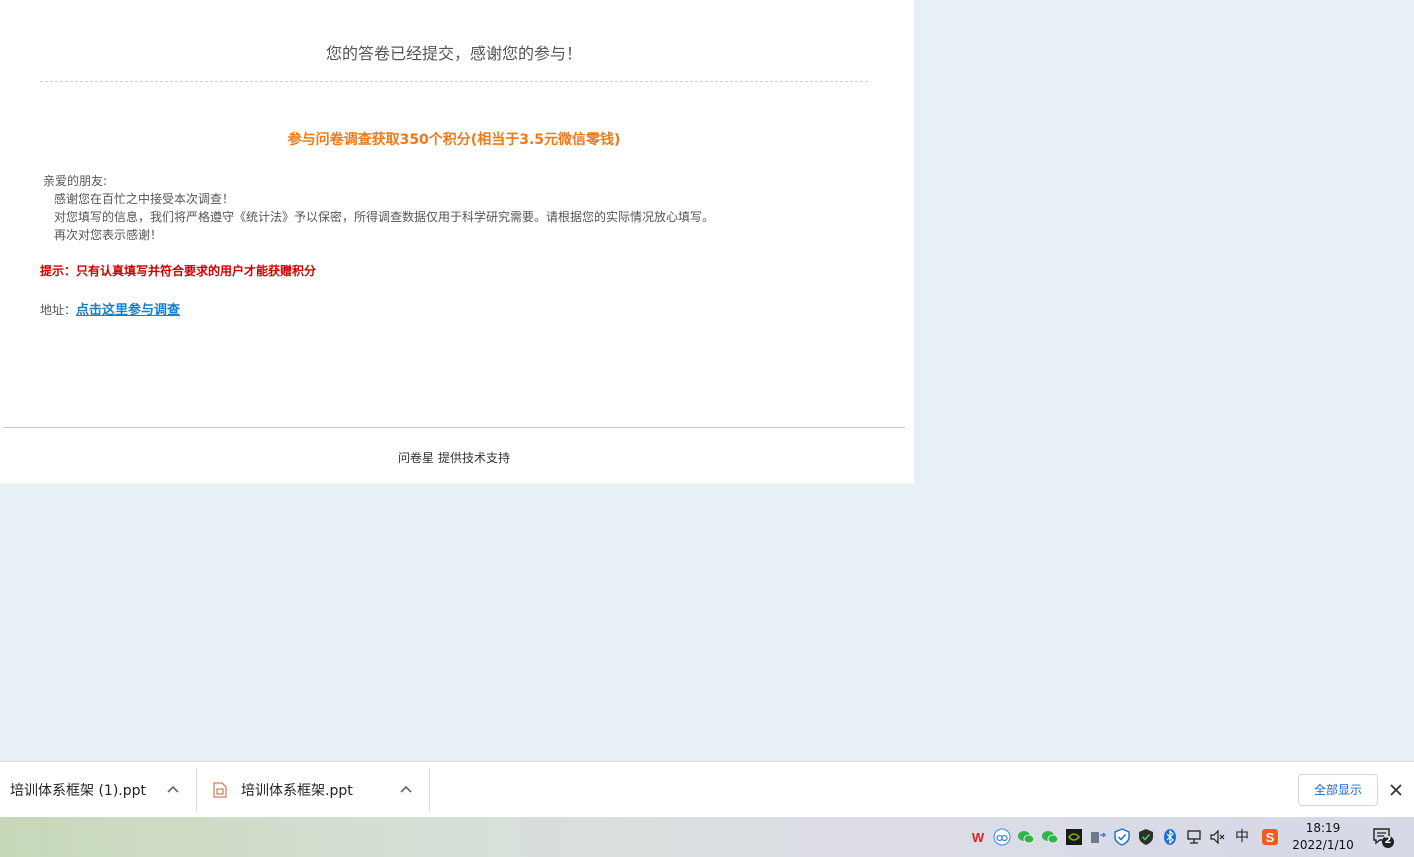 The height and width of the screenshot is (857, 1414). What do you see at coordinates (78, 791) in the screenshot?
I see `download-item-1-name: 培训体系框架 (1).ppt` at bounding box center [78, 791].